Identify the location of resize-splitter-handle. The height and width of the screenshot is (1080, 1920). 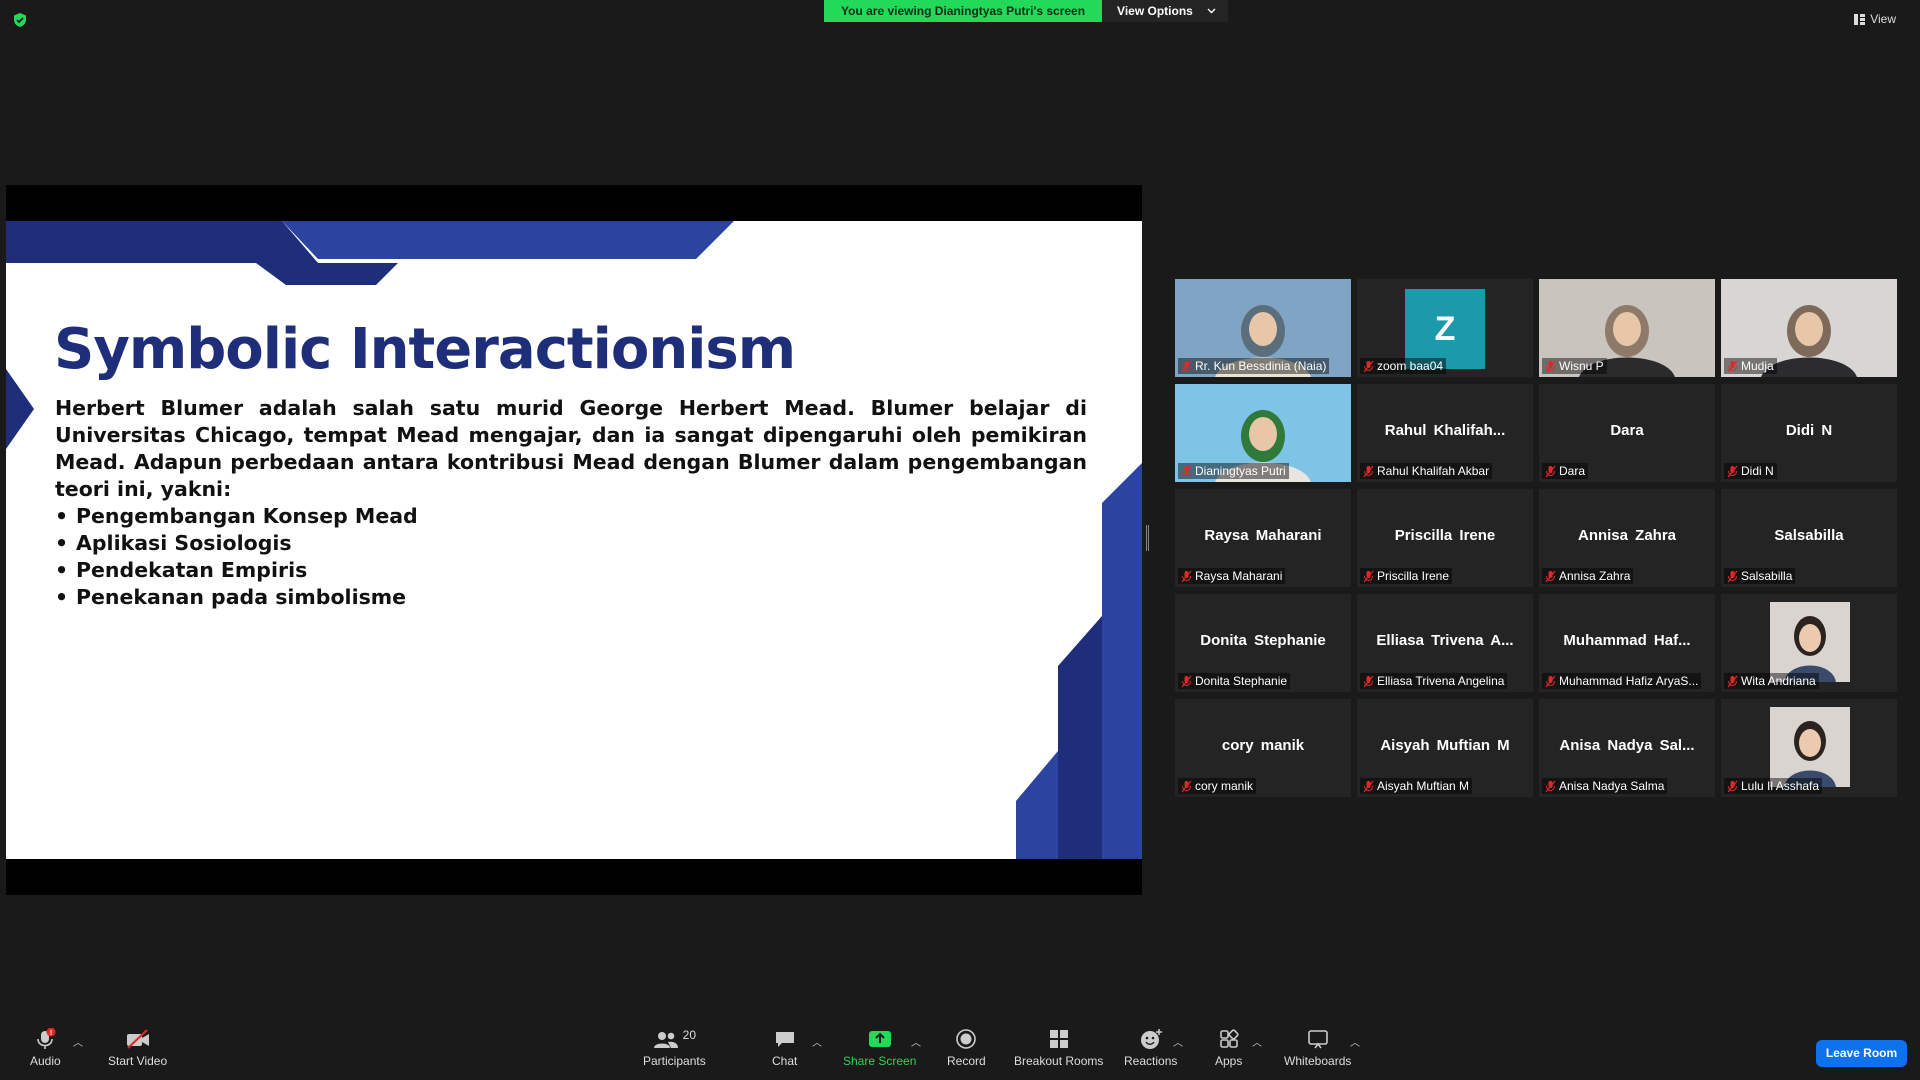
(1147, 538).